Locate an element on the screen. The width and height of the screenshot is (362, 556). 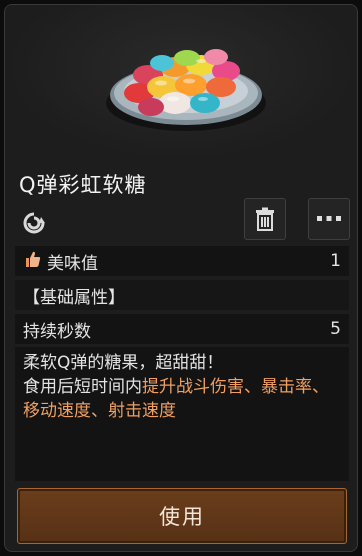
taste-label: 美味值 is located at coordinates (72, 263).